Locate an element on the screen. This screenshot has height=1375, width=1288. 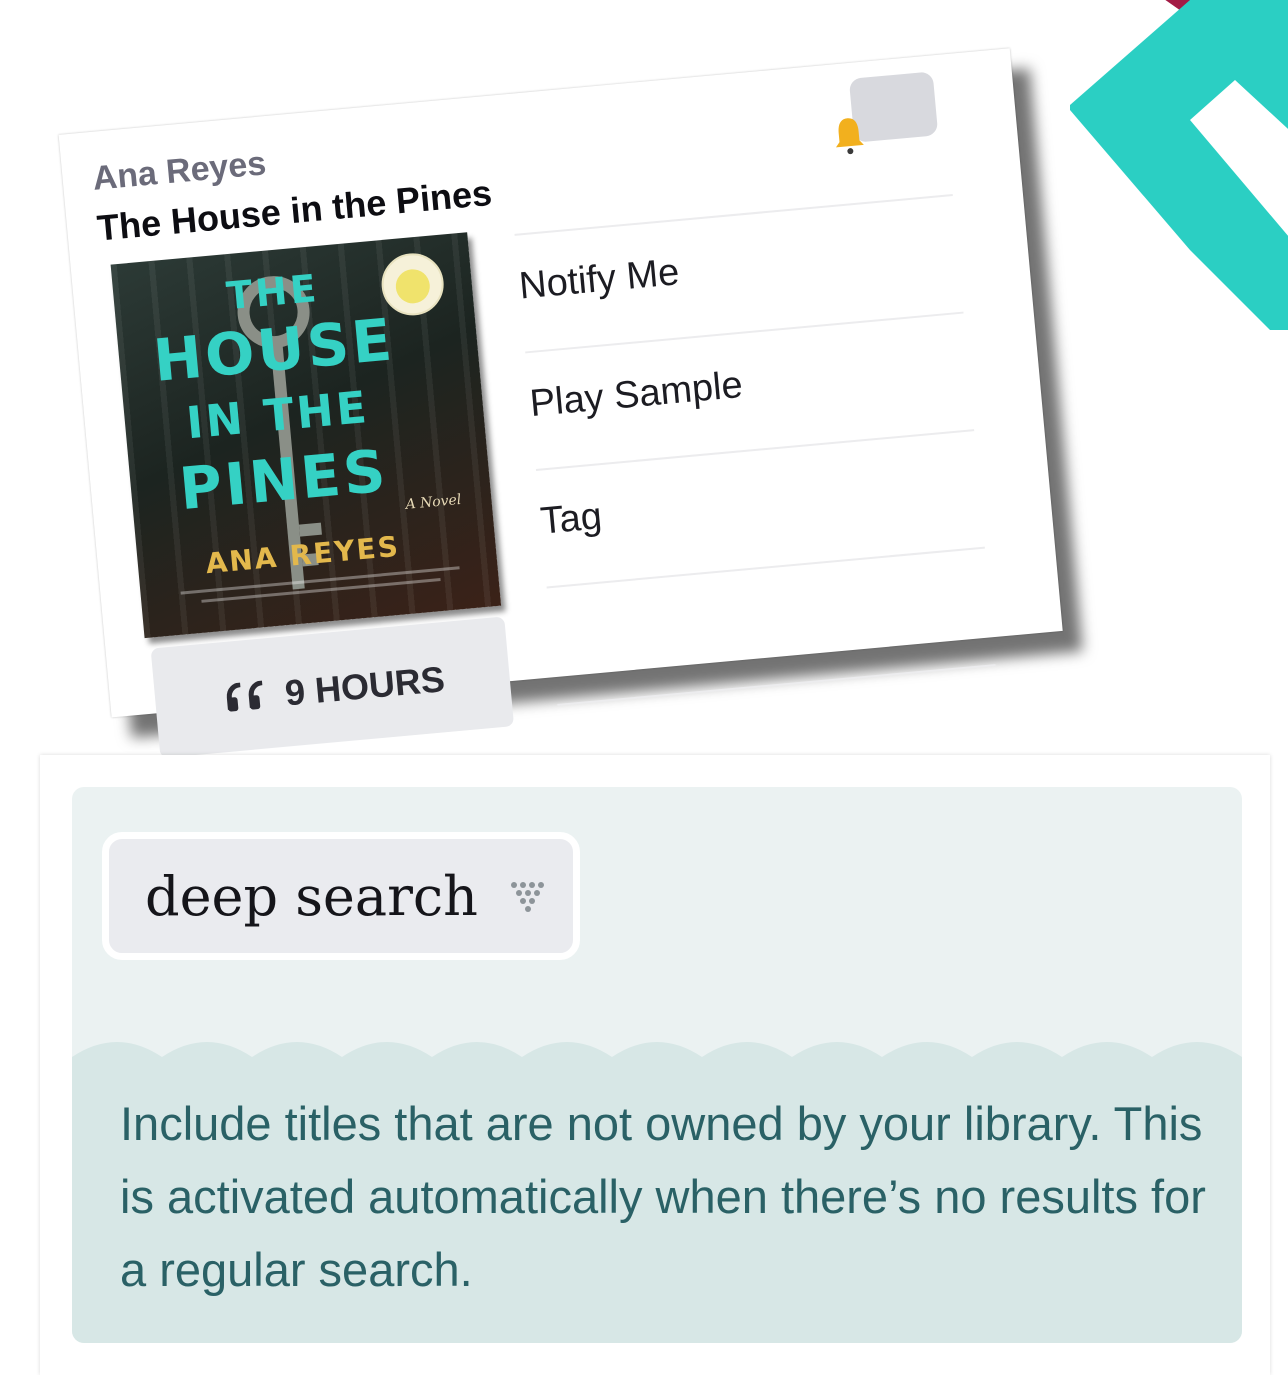
headphones-icon is located at coordinates (244, 696).